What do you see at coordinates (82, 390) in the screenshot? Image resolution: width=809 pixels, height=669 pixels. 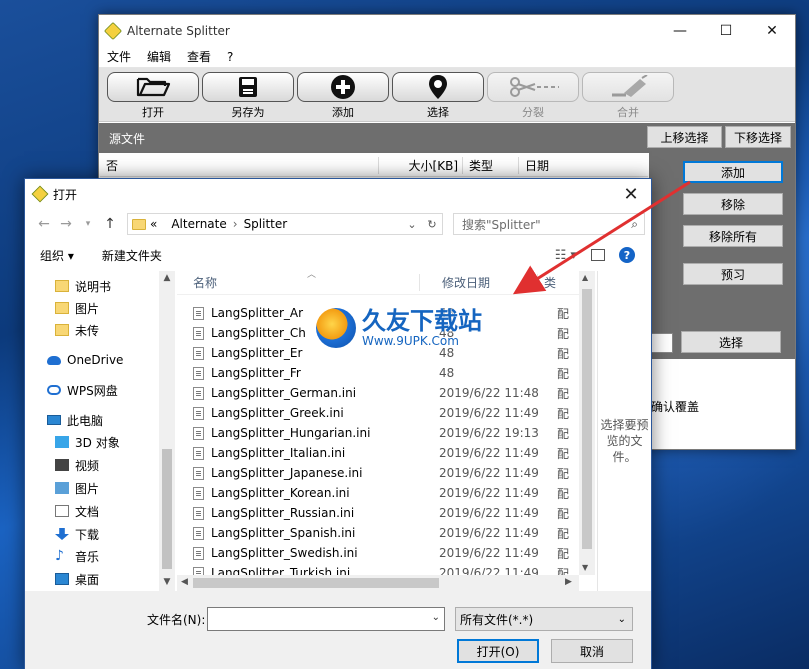 I see `nav-item-wps: WPS网盘` at bounding box center [82, 390].